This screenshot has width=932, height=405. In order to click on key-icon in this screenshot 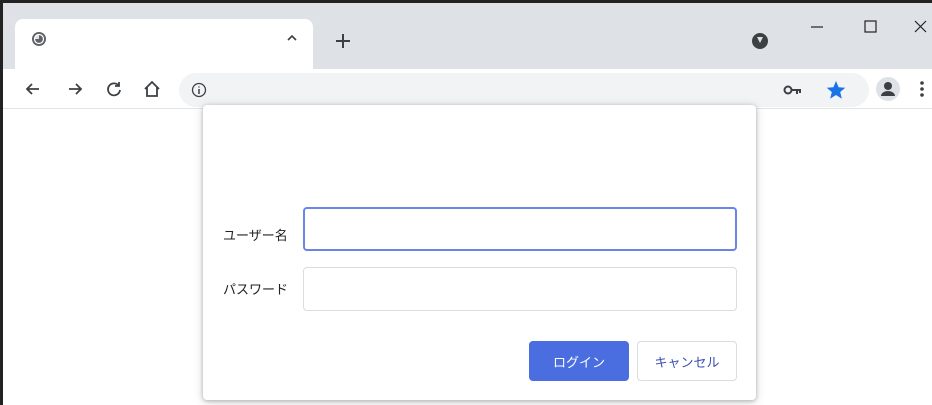, I will do `click(793, 90)`.